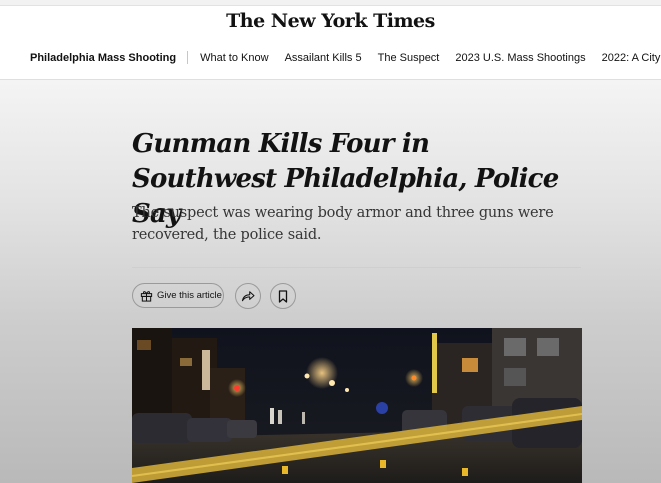  Describe the element at coordinates (146, 296) in the screenshot. I see `gift-icon` at that location.